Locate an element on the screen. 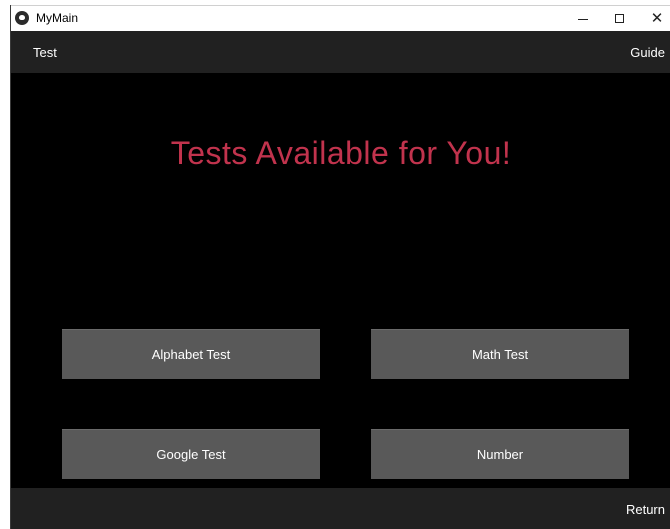  maximize-icon is located at coordinates (619, 18).